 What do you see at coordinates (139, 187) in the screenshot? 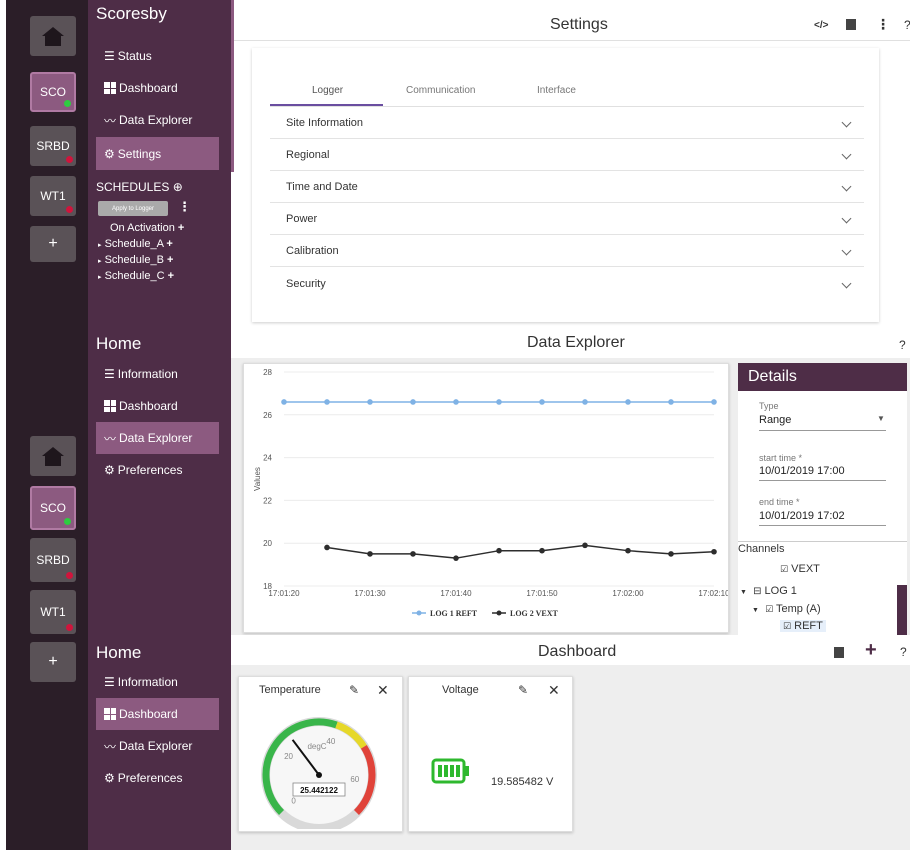
I see `schedules-header: SCHEDULES ⊕` at bounding box center [139, 187].